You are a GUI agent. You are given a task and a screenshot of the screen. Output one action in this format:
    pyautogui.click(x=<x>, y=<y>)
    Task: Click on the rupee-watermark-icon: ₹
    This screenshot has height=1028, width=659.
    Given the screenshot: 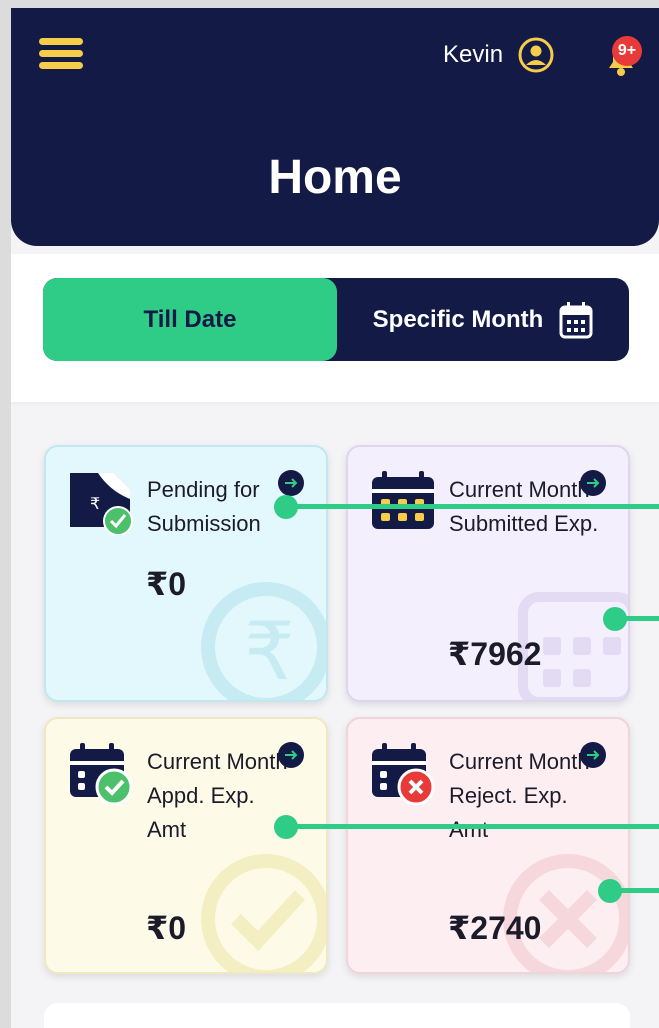 What is the action you would take?
    pyautogui.click(x=263, y=641)
    